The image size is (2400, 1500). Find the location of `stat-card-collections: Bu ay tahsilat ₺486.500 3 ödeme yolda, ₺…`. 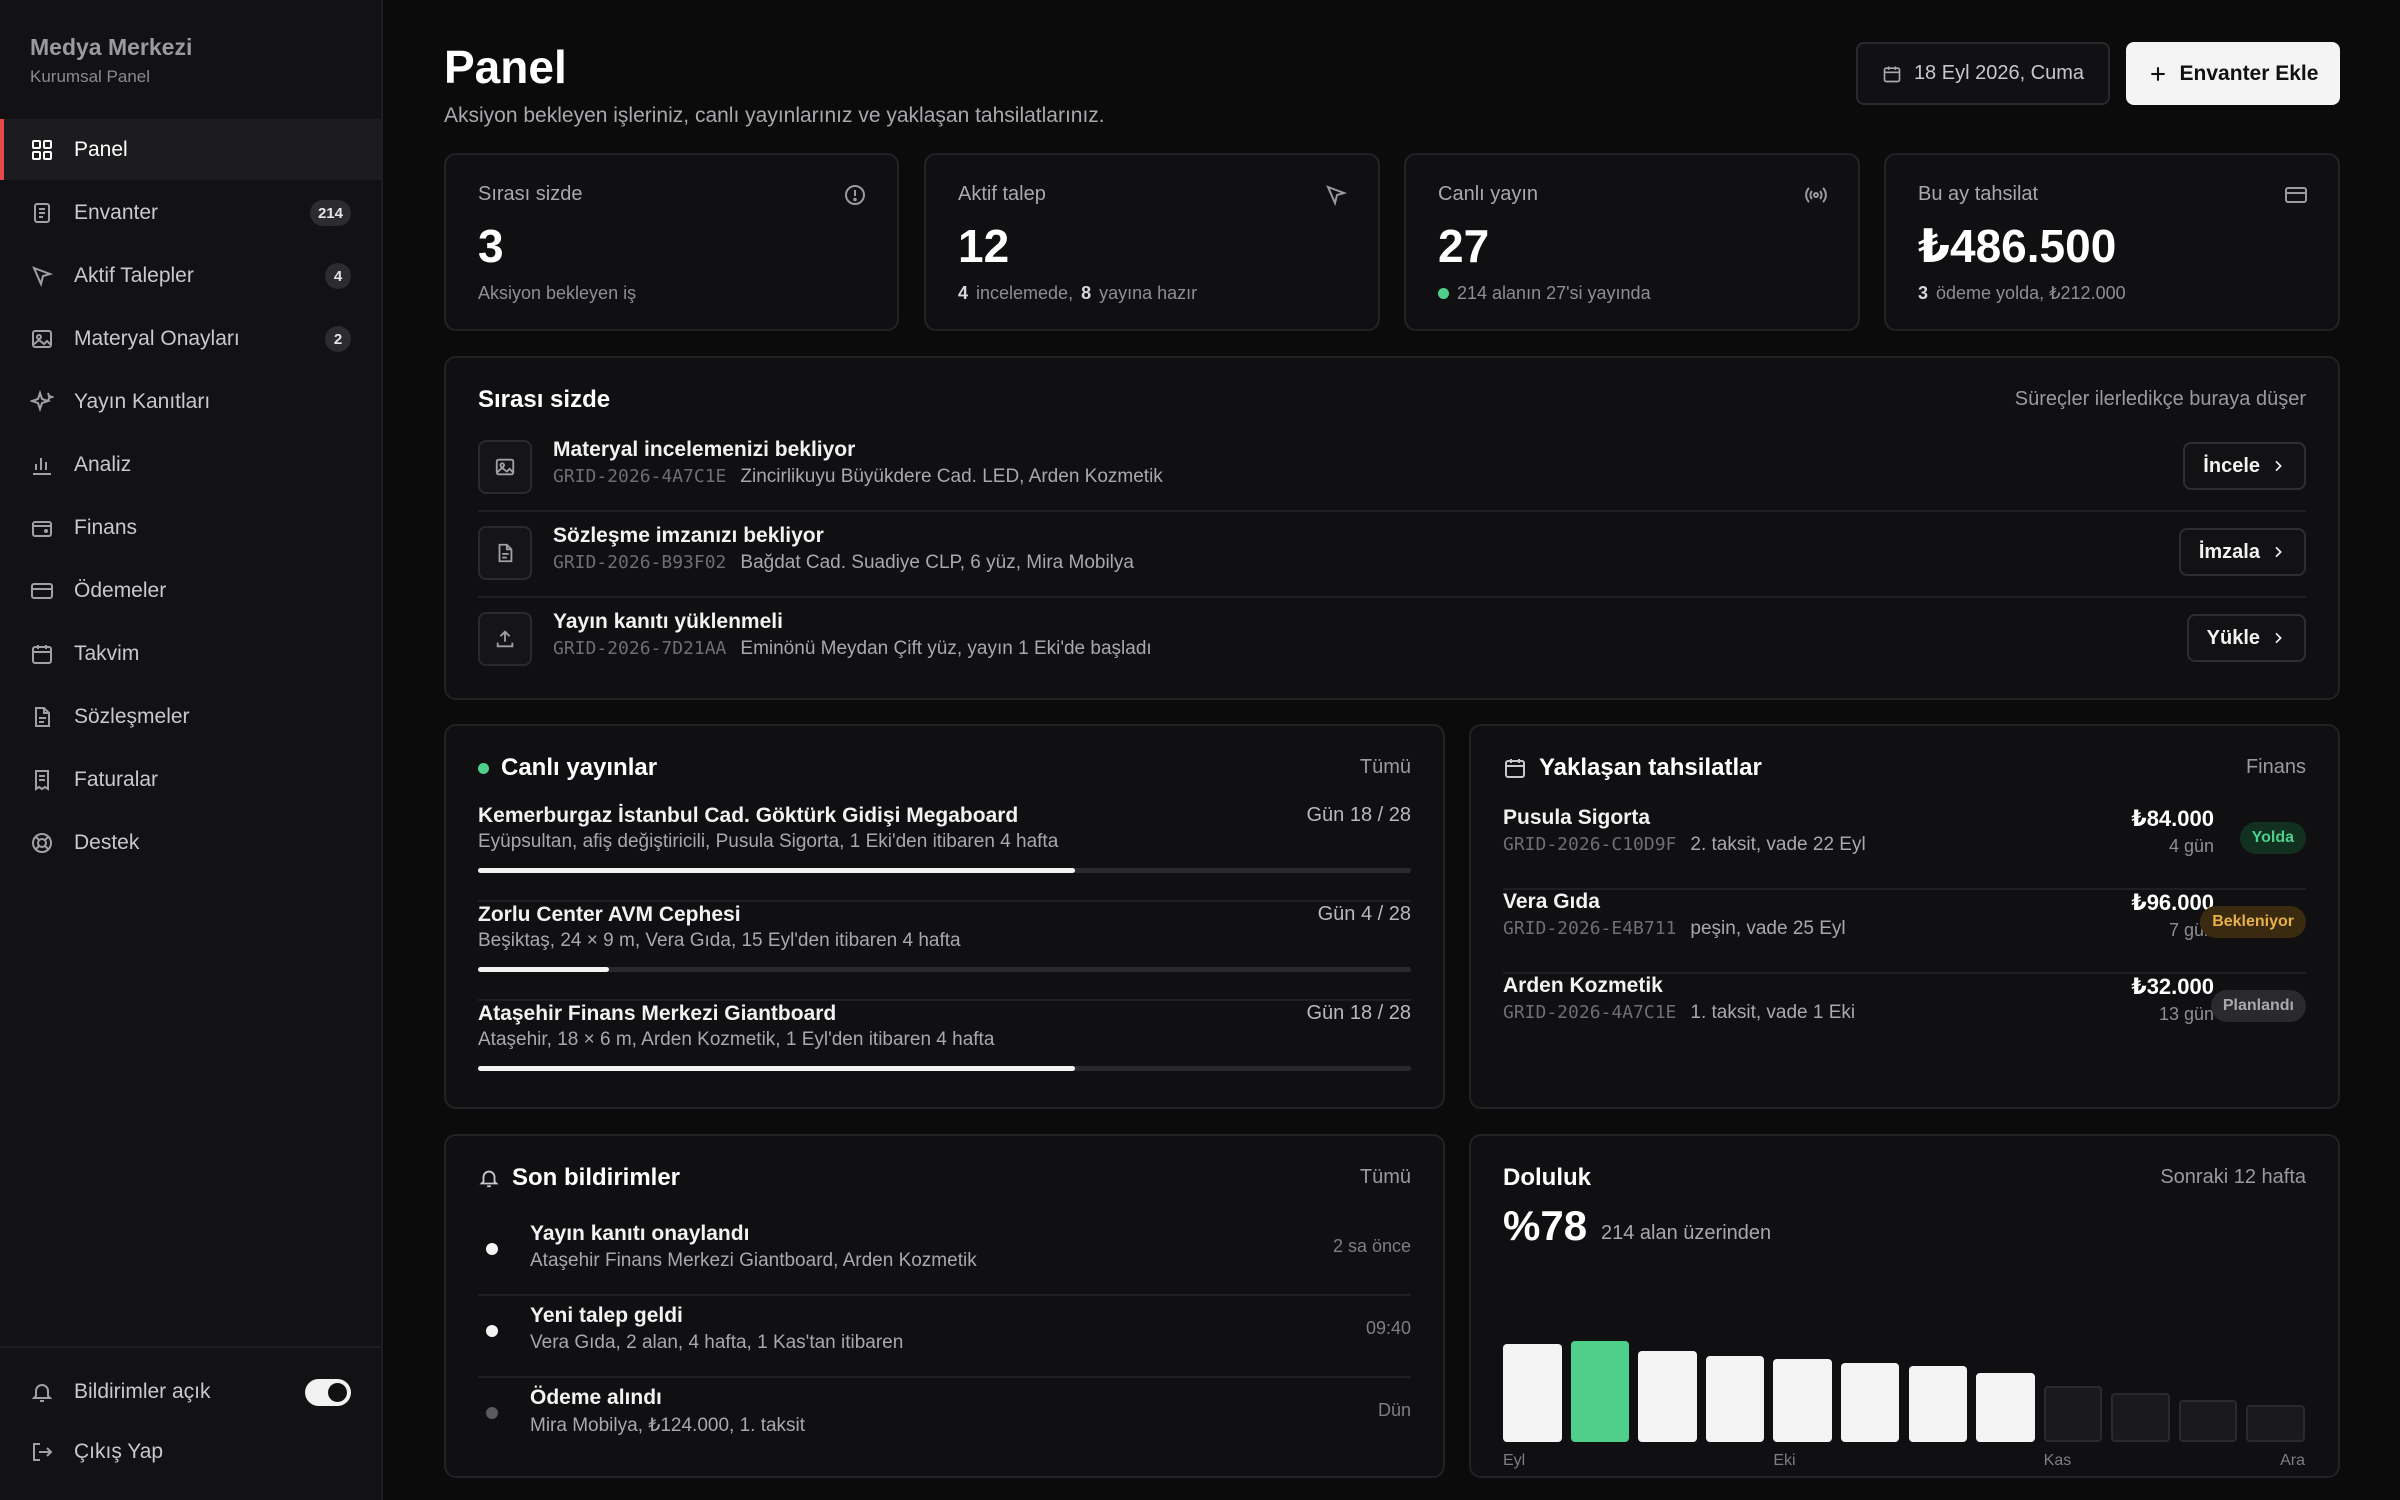

stat-card-collections: Bu ay tahsilat ₺486.500 3 ödeme yolda, ₺… is located at coordinates (2112, 242).